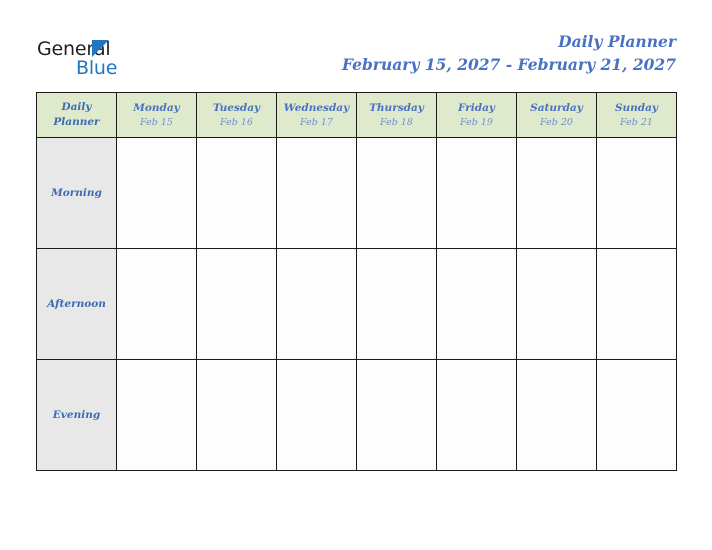 The image size is (712, 550). I want to click on generalblue-logo: General Blue, so click(97, 59).